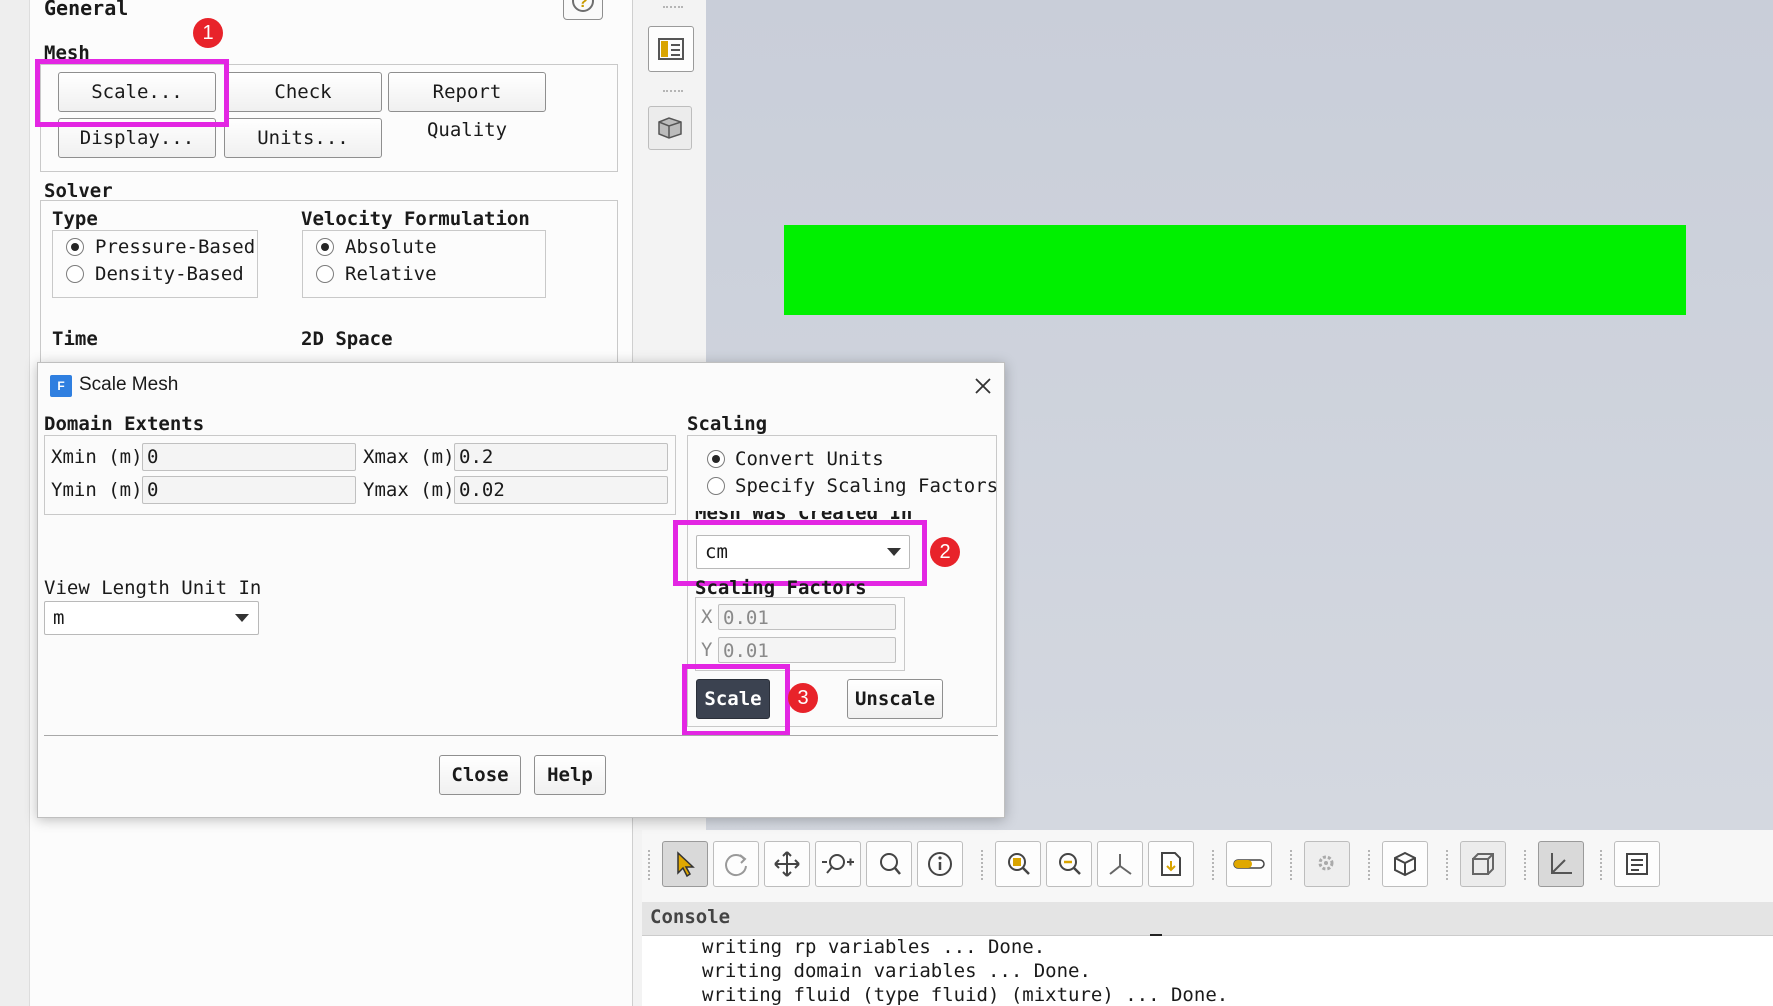  I want to click on y-factor-field: 0.01, so click(807, 650).